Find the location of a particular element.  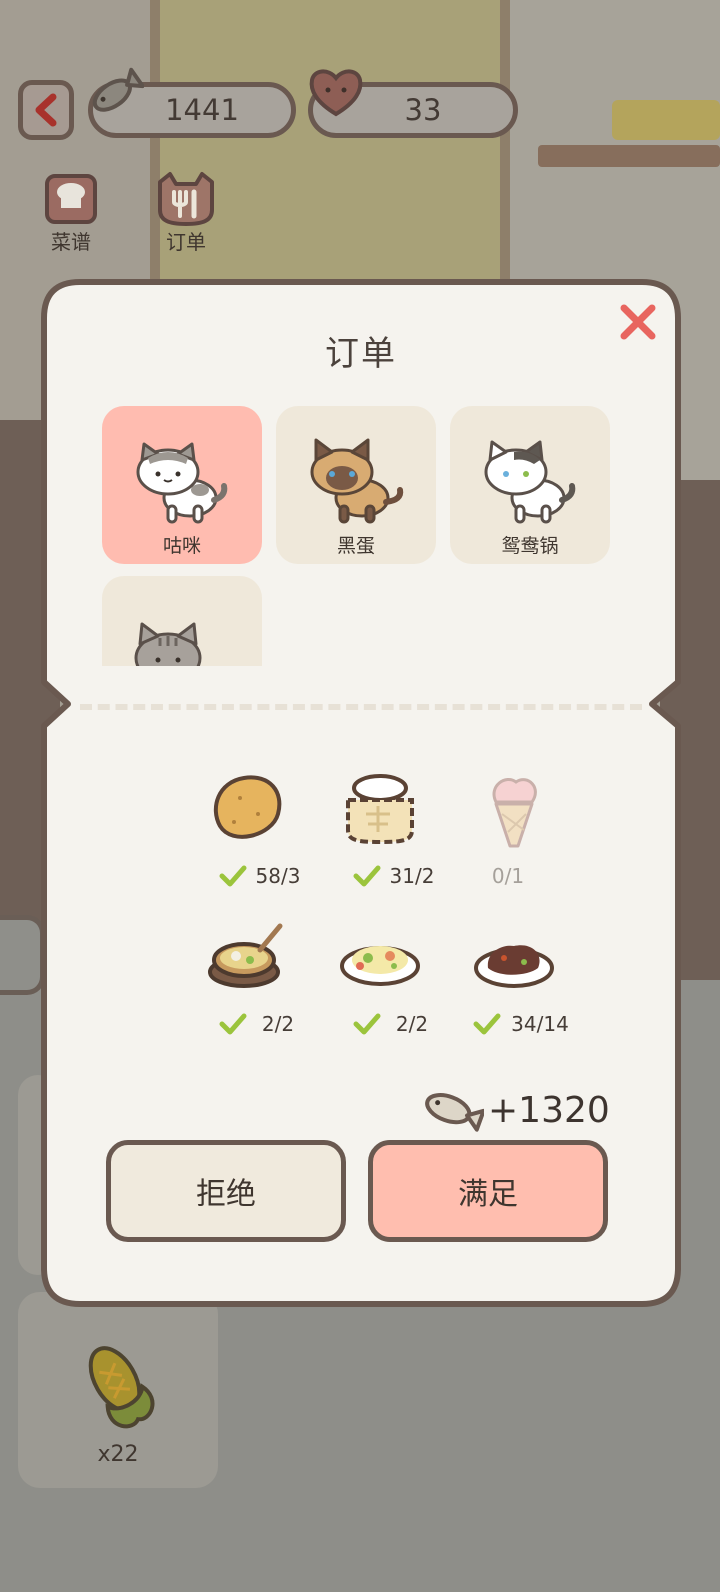

reward-amount: +1320 is located at coordinates (549, 1110).